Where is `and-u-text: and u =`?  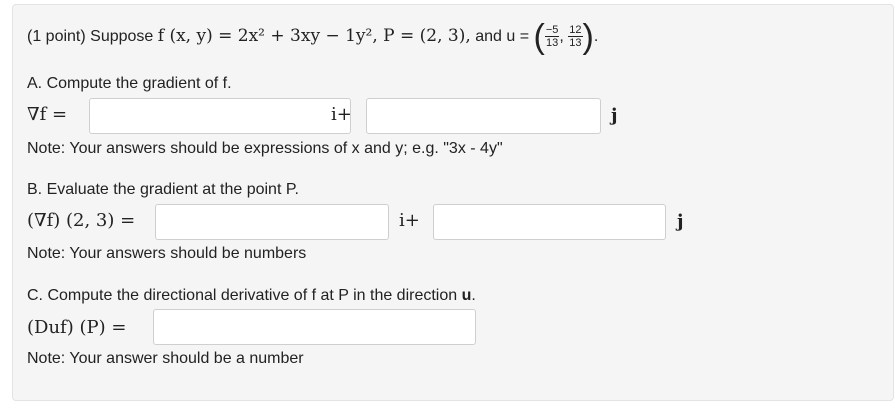 and-u-text: and u = is located at coordinates (502, 36).